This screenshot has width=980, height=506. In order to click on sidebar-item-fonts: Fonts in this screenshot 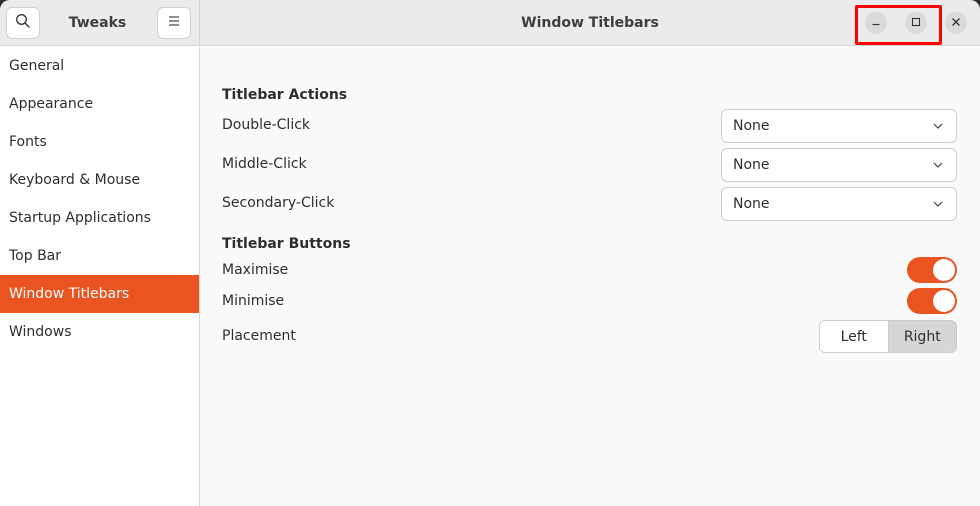, I will do `click(99, 142)`.